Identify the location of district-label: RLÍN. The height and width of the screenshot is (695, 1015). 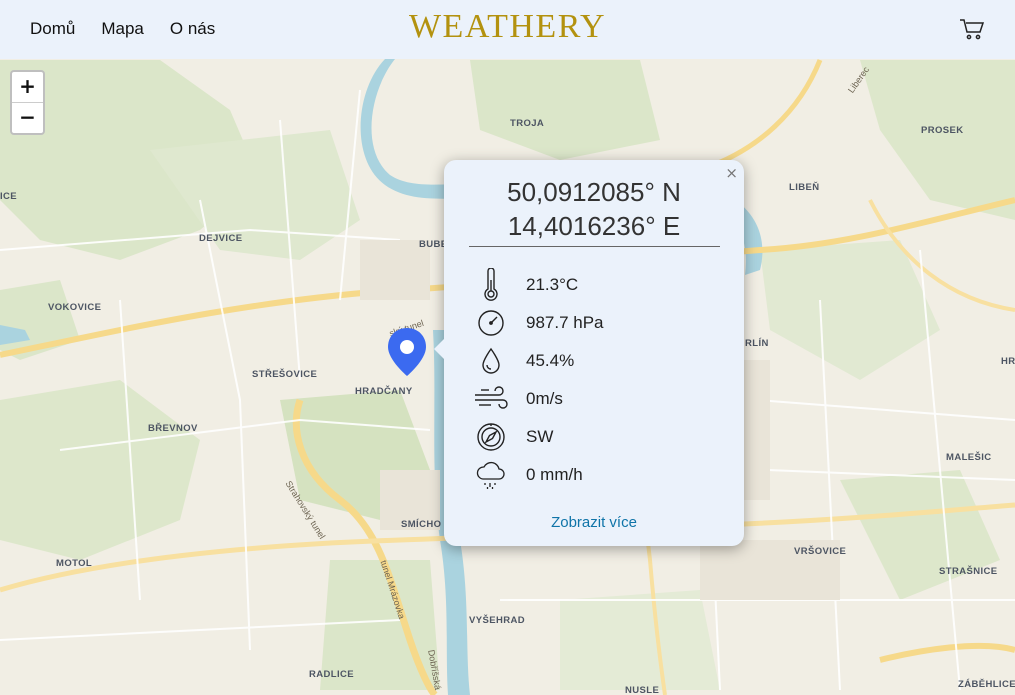
(757, 343).